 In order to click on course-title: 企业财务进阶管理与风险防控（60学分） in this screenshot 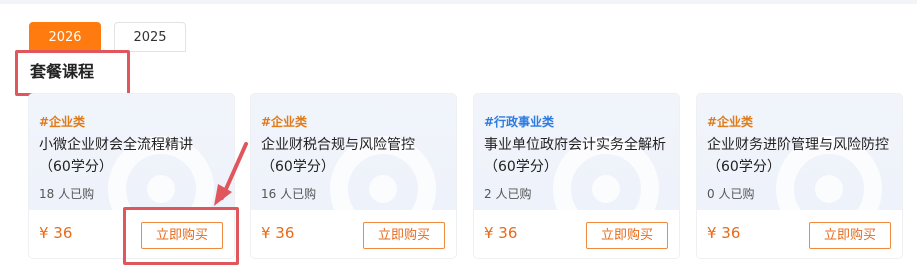, I will do `click(799, 156)`.